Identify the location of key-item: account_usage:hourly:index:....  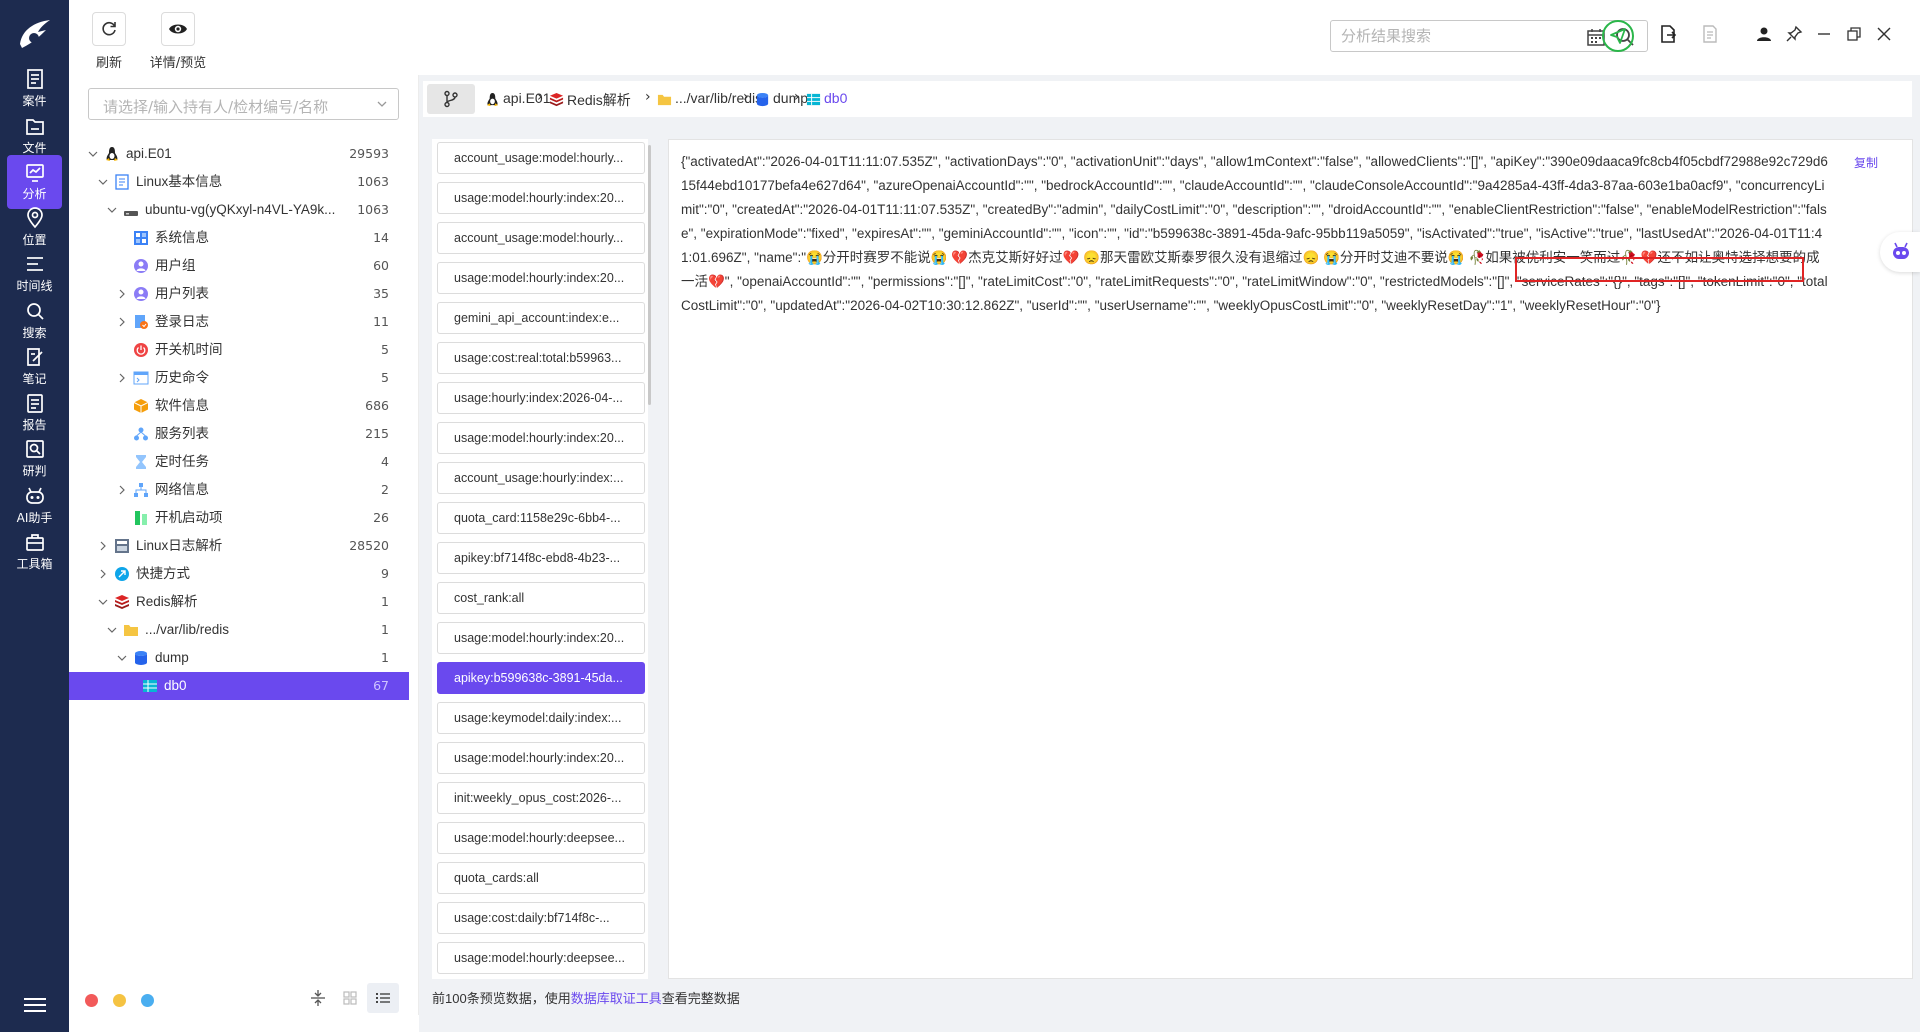
(541, 478).